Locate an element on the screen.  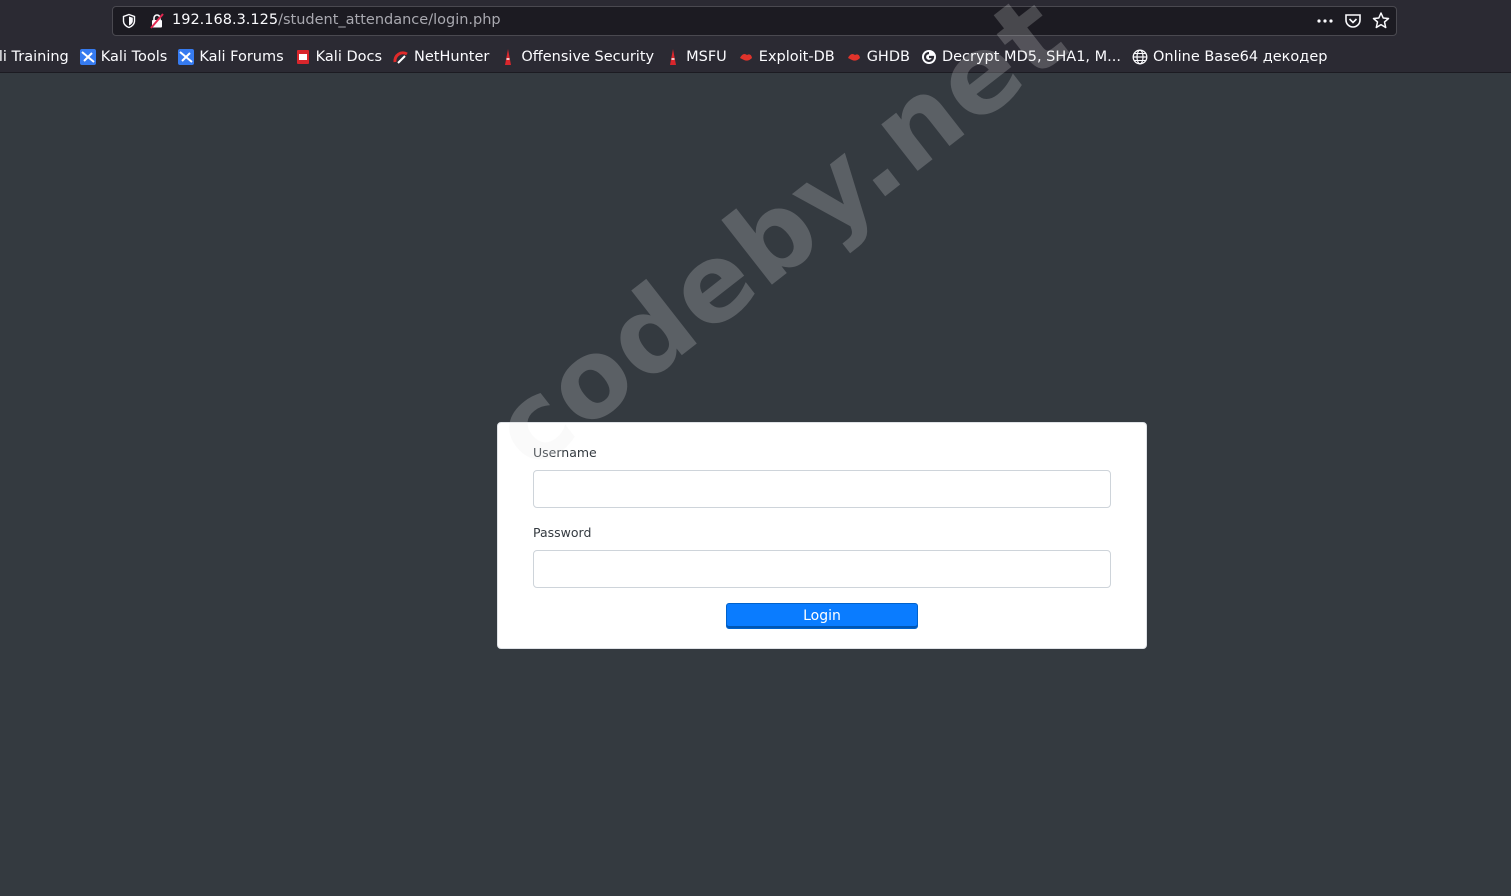
username-field is located at coordinates (822, 489).